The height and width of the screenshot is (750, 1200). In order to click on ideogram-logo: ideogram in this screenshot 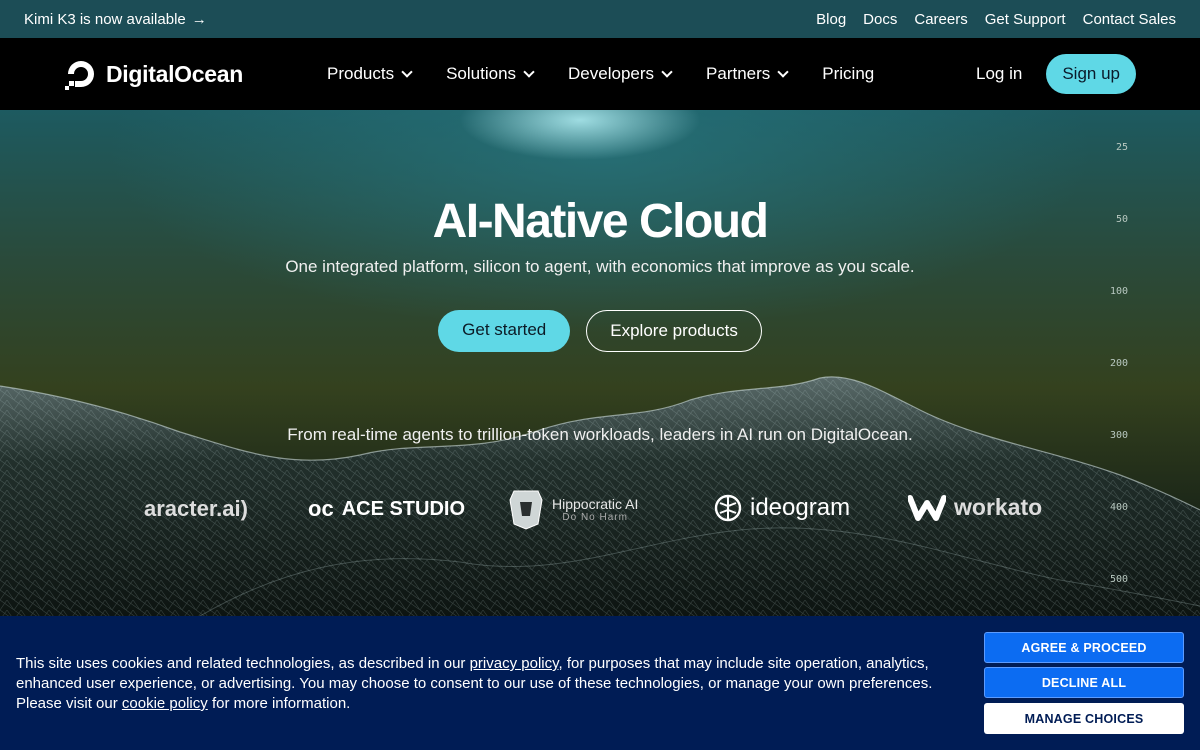, I will do `click(782, 508)`.